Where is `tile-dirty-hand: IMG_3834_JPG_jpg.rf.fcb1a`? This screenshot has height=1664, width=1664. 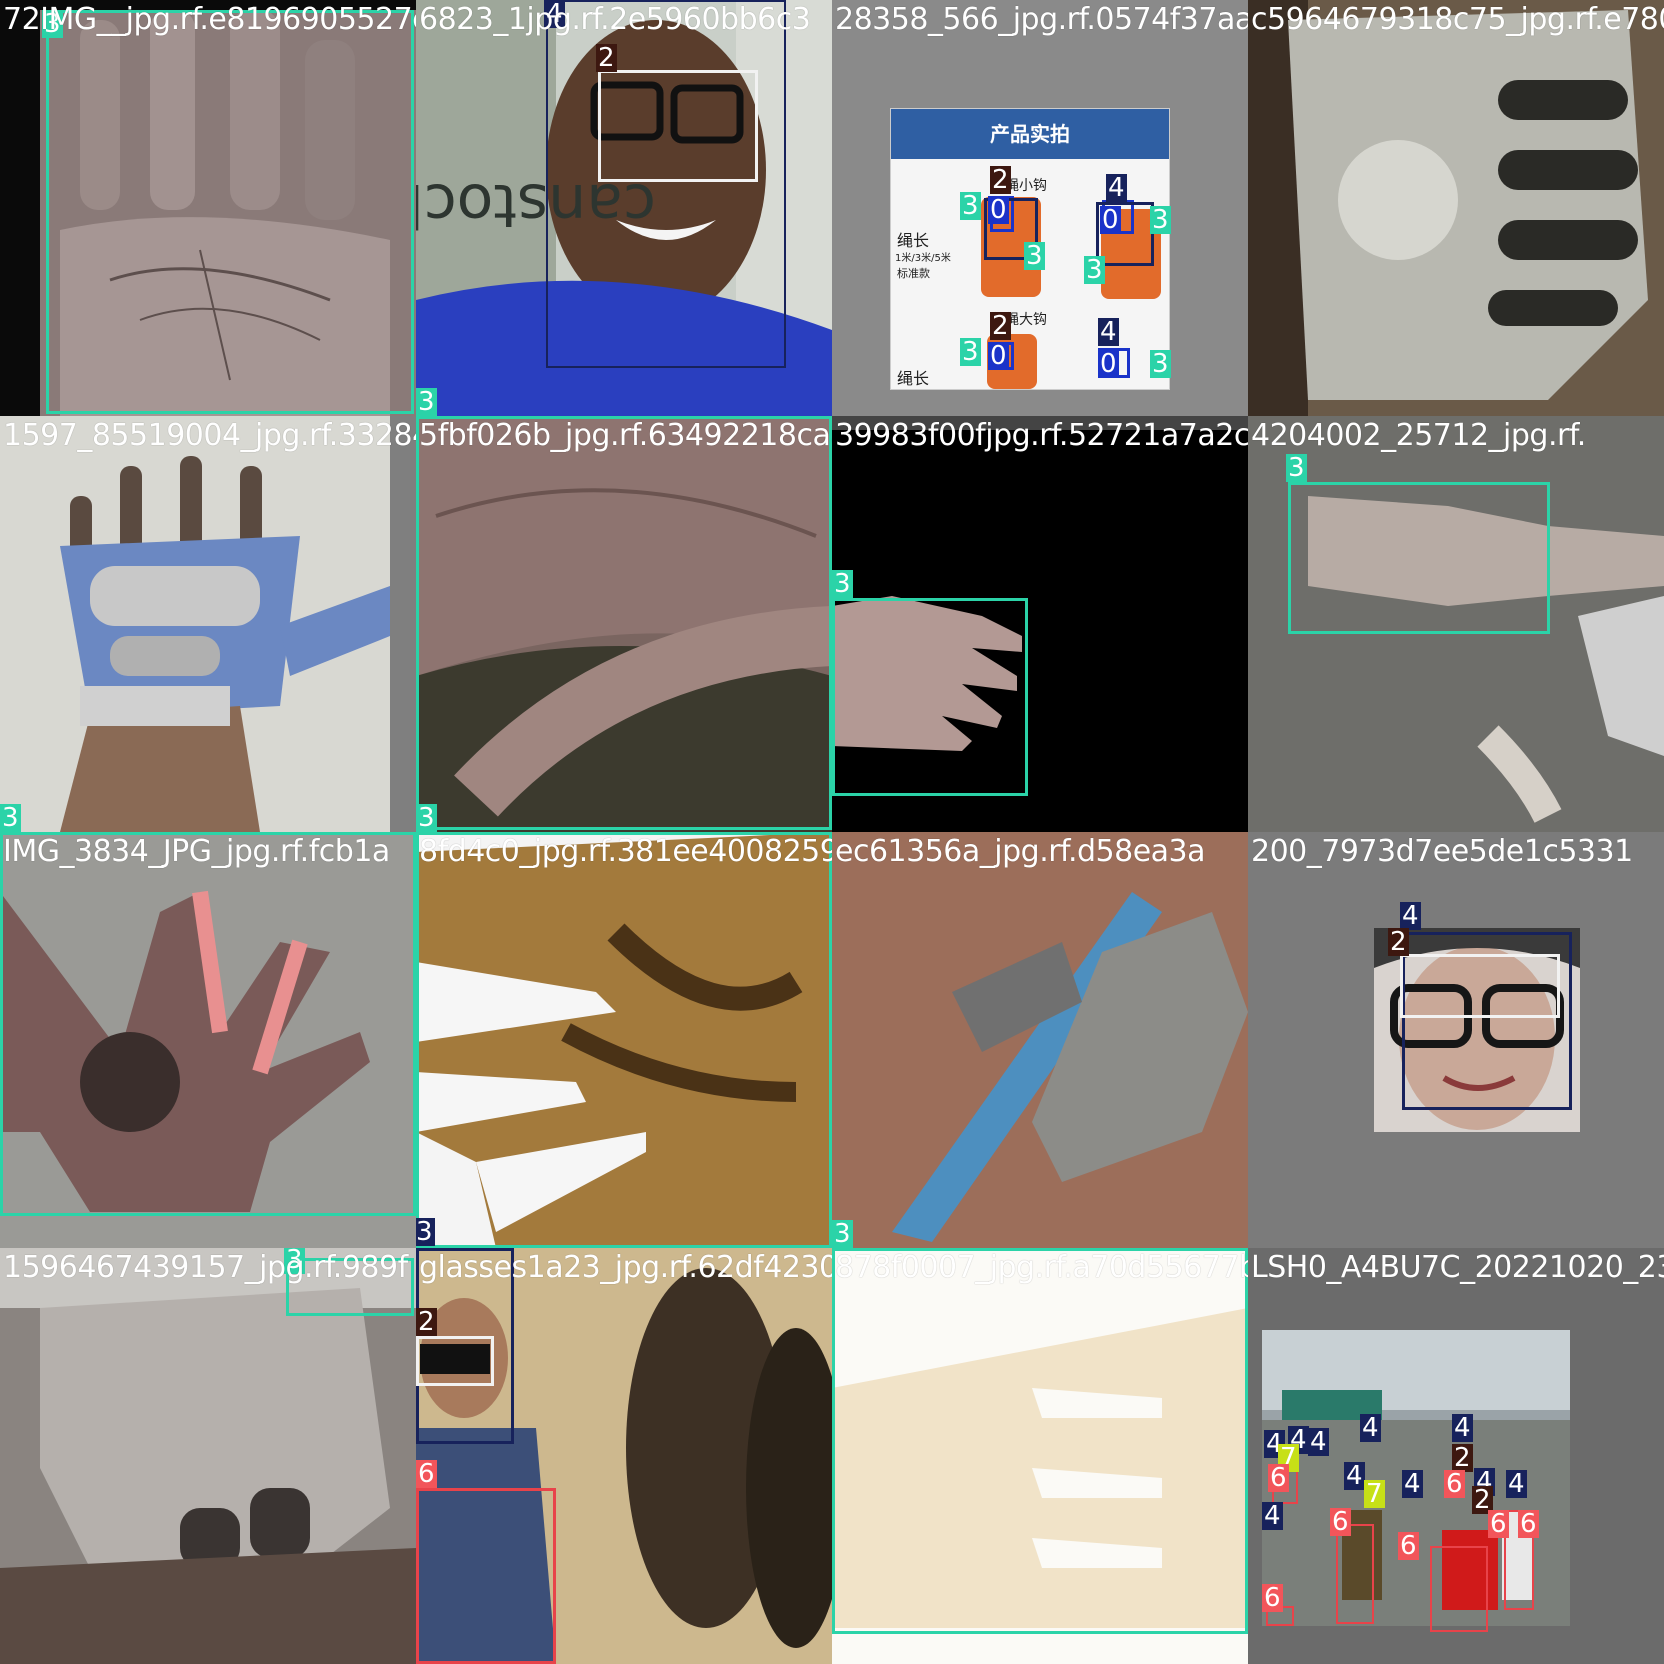 tile-dirty-hand: IMG_3834_JPG_jpg.rf.fcb1a is located at coordinates (208, 1040).